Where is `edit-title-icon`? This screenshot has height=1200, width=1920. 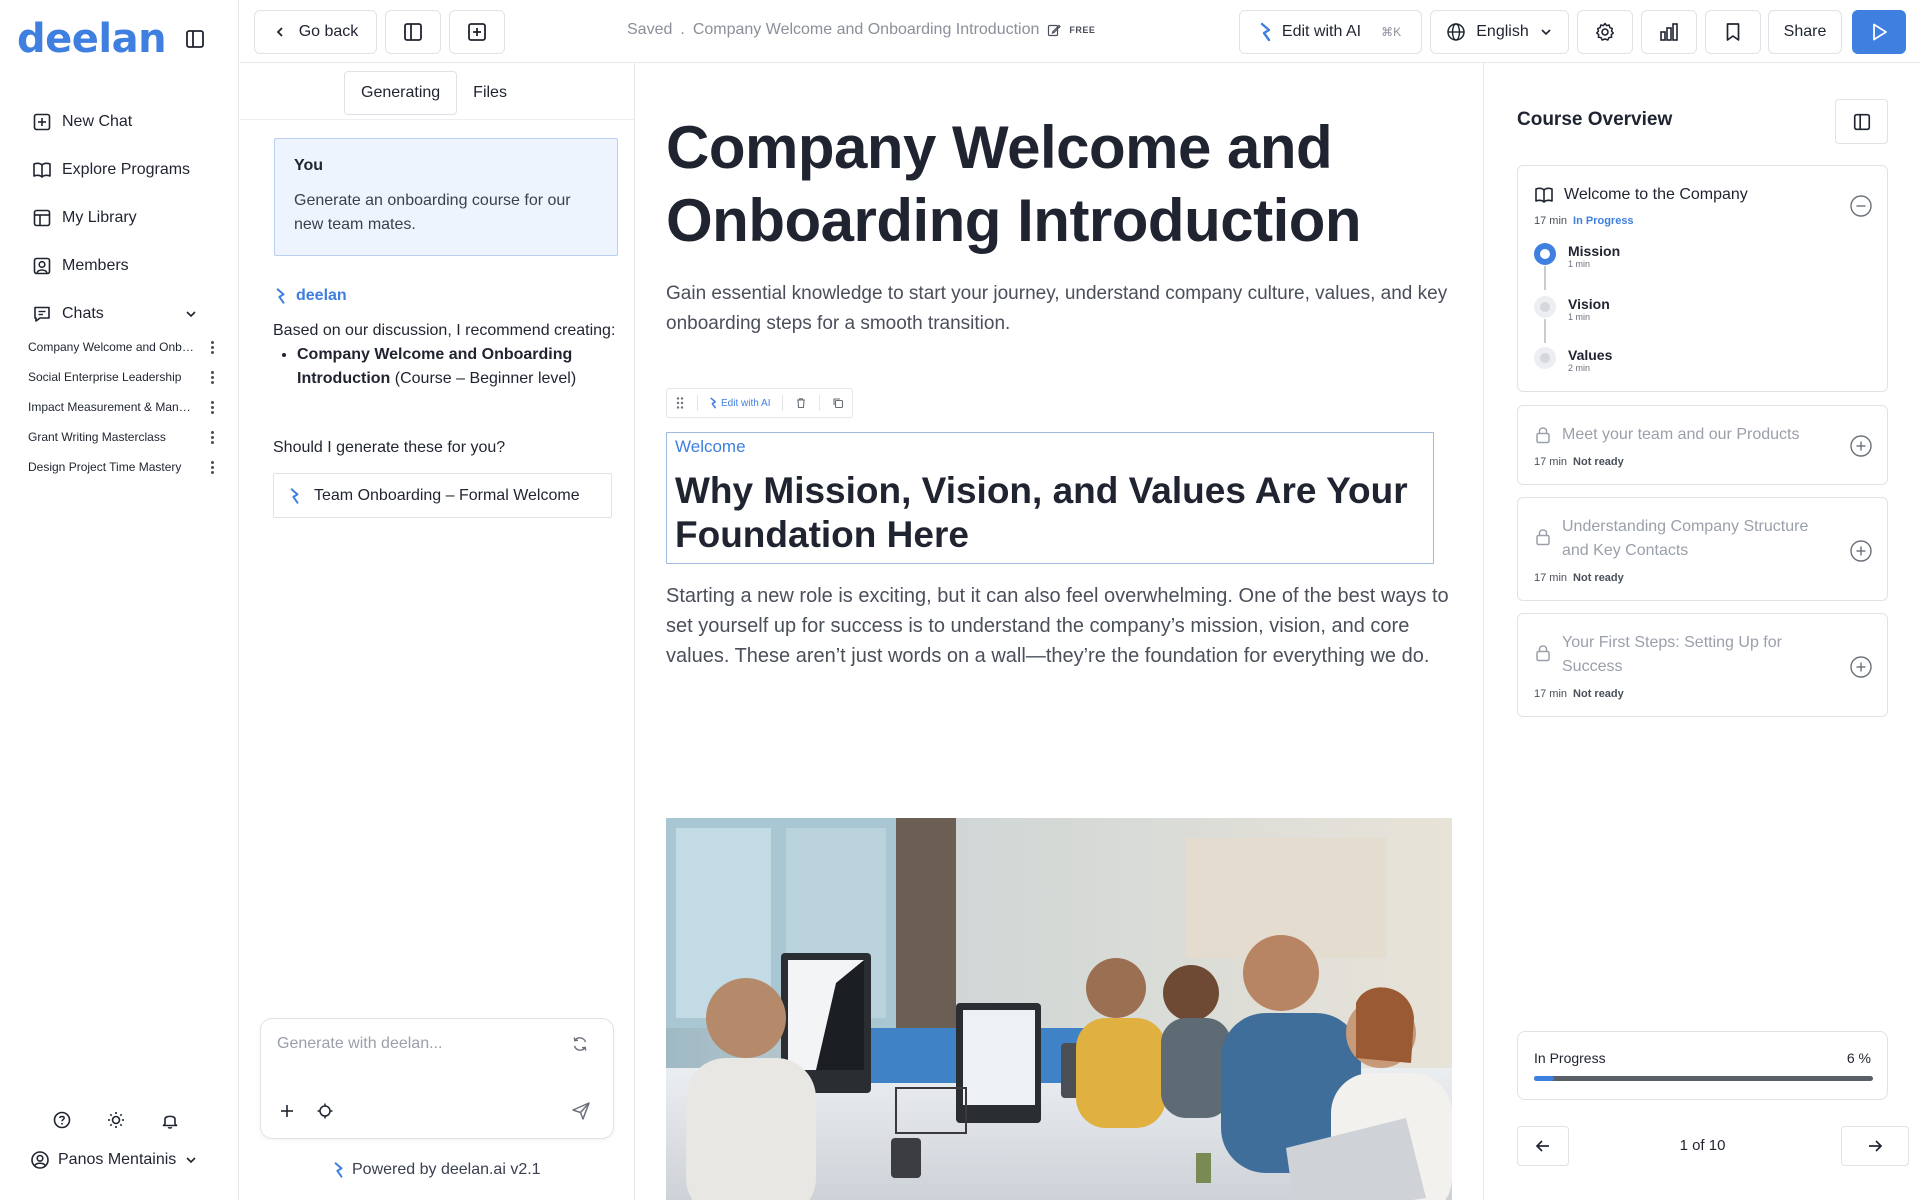 edit-title-icon is located at coordinates (1054, 30).